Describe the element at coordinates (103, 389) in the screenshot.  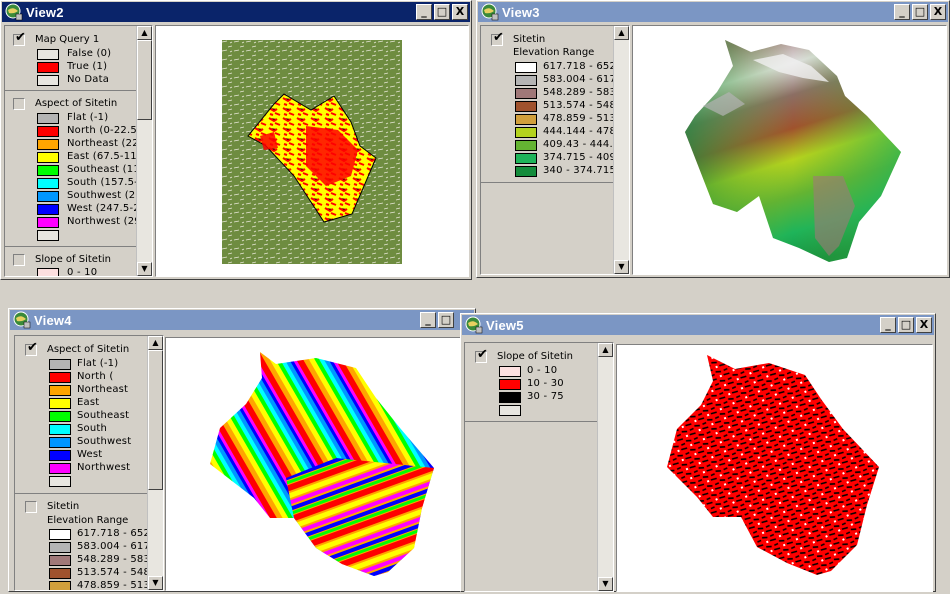
I see `legend-label: Northeast` at that location.